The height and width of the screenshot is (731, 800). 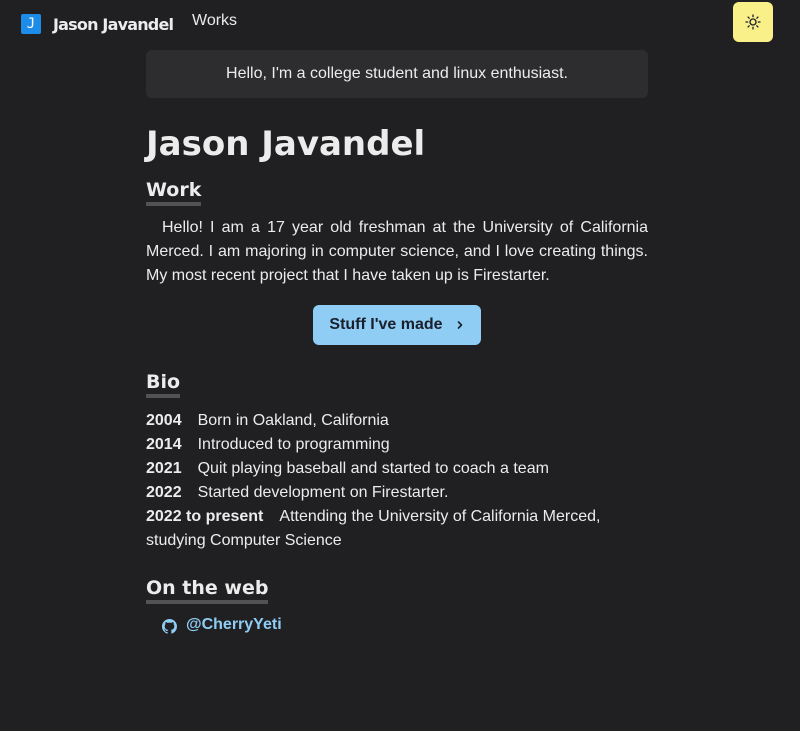 What do you see at coordinates (163, 384) in the screenshot?
I see `bio-heading: Bio` at bounding box center [163, 384].